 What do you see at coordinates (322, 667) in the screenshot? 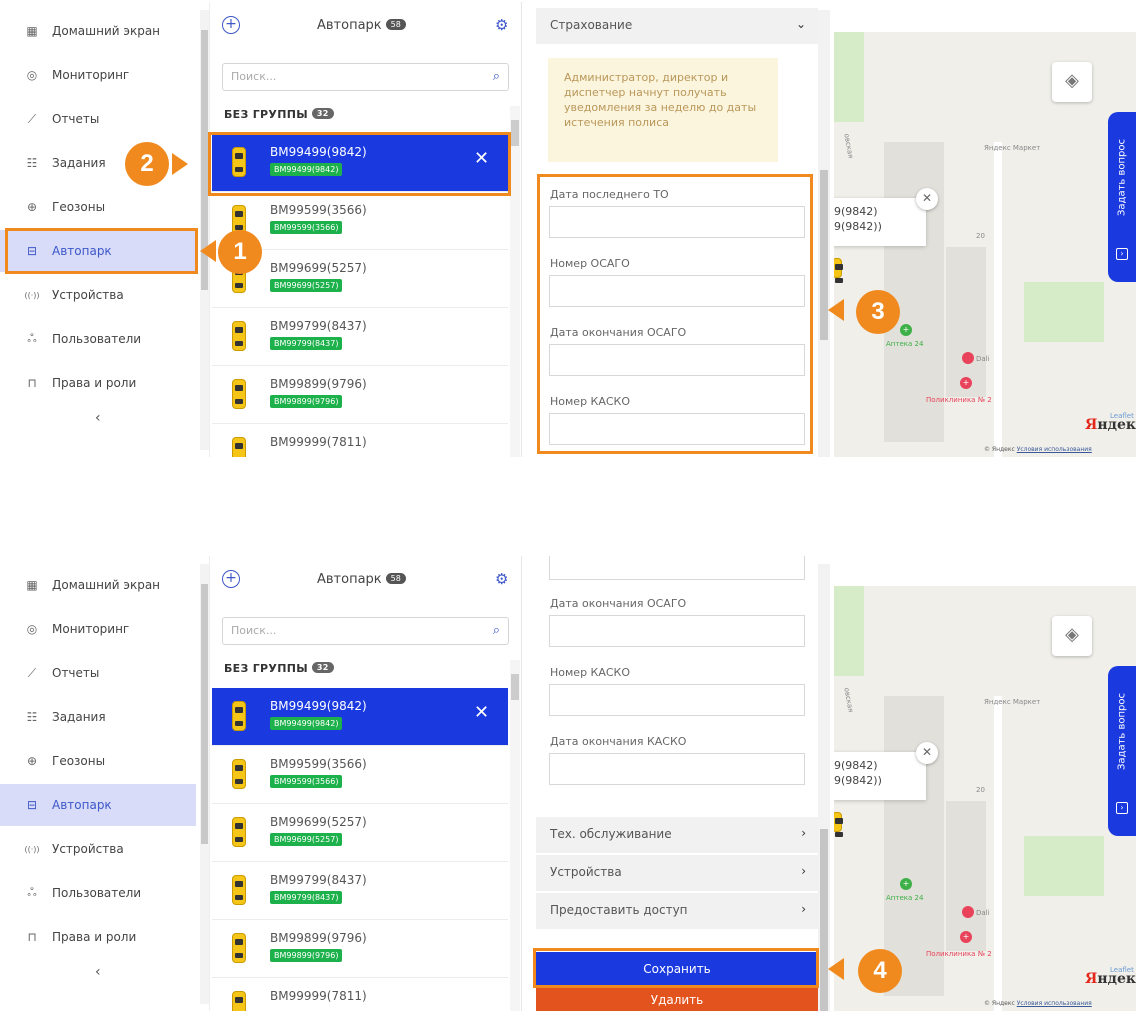
I see `group-count-badge: 32` at bounding box center [322, 667].